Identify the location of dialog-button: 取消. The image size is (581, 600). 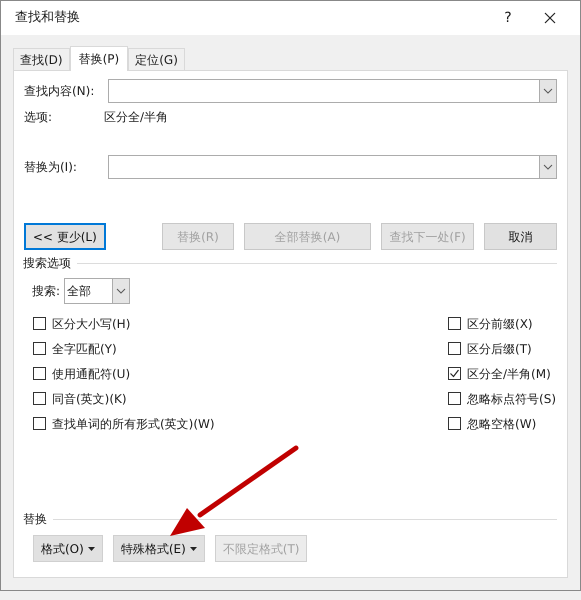
(520, 236).